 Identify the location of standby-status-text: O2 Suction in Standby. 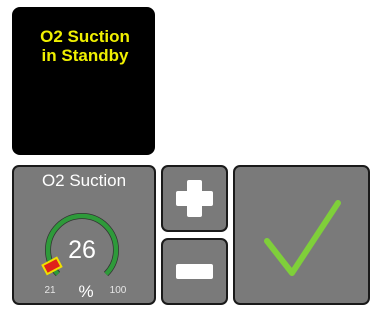
(85, 46).